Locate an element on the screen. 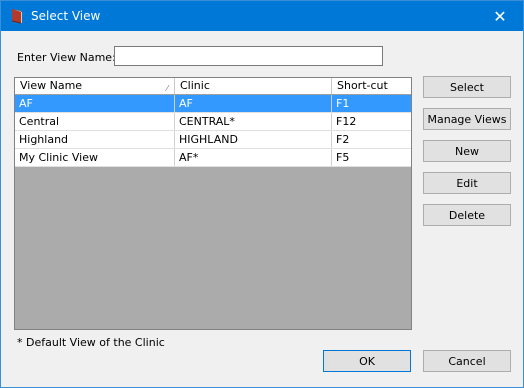 Image resolution: width=524 pixels, height=388 pixels. cell-shortcut: F5 is located at coordinates (343, 157).